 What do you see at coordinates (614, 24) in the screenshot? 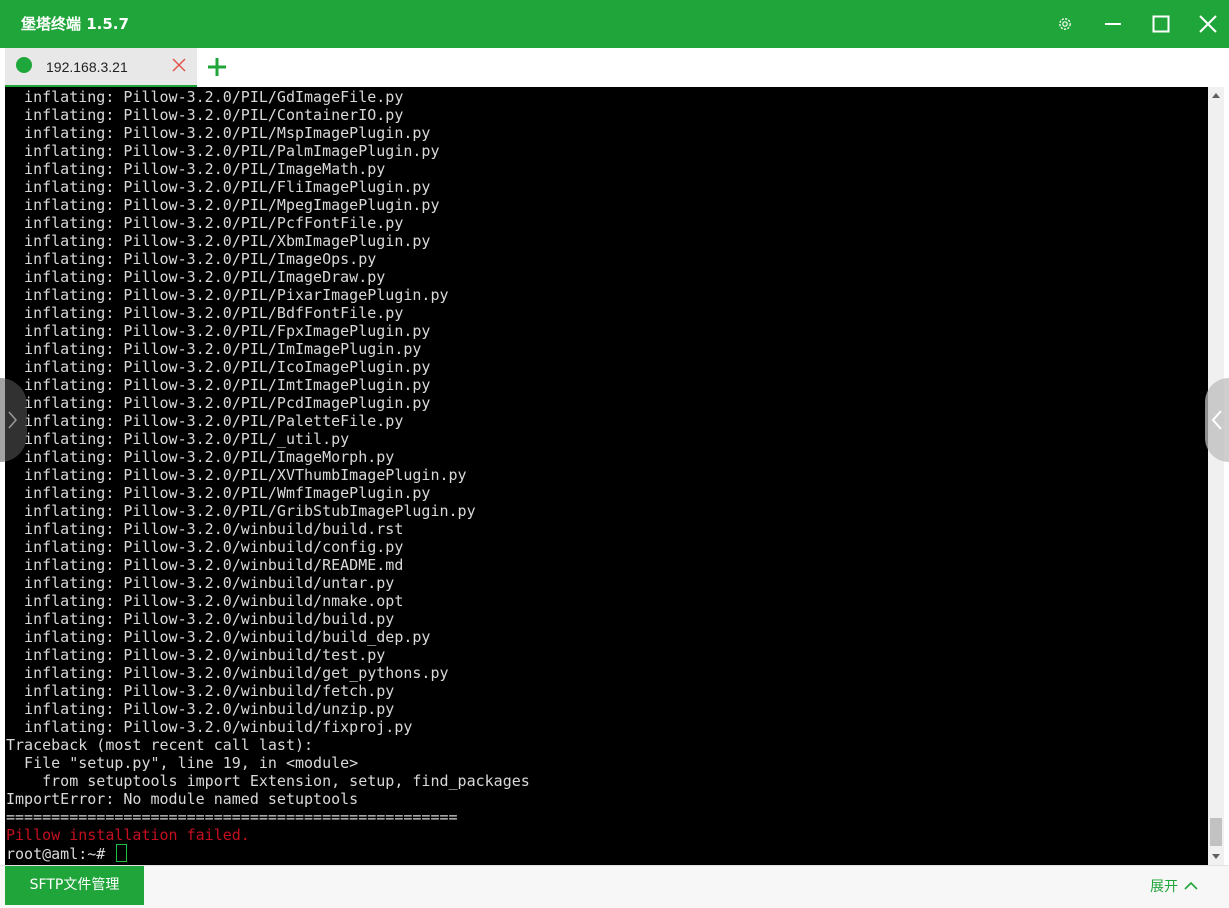
I see `title-bar: 堡塔终端 1.5.7` at bounding box center [614, 24].